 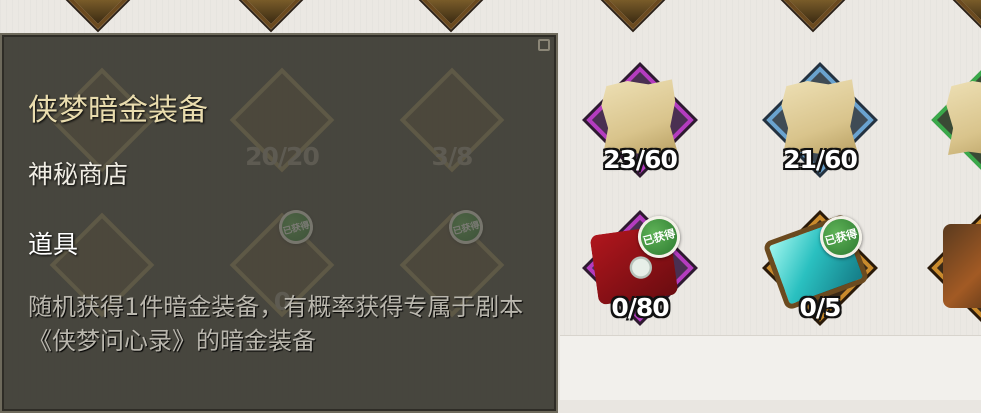 What do you see at coordinates (640, 159) in the screenshot?
I see `item-count: 23/60` at bounding box center [640, 159].